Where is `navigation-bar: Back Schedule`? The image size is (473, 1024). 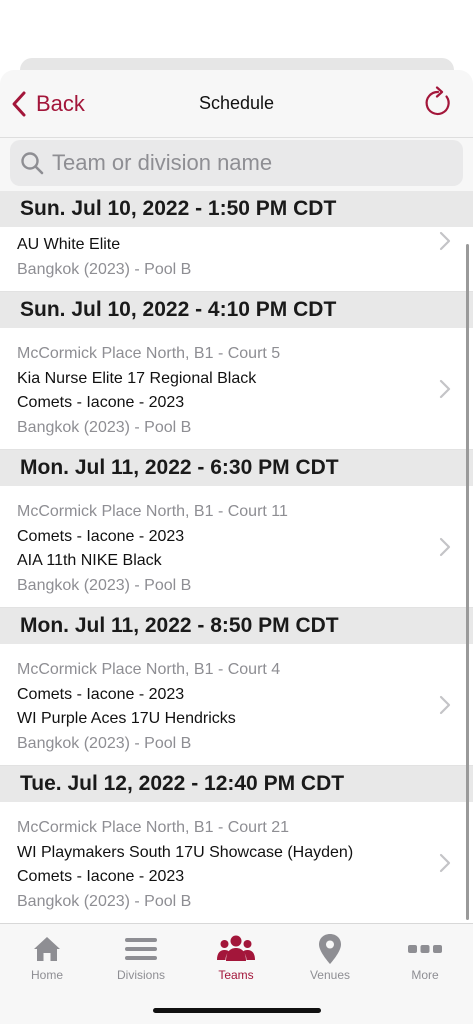 navigation-bar: Back Schedule is located at coordinates (236, 104).